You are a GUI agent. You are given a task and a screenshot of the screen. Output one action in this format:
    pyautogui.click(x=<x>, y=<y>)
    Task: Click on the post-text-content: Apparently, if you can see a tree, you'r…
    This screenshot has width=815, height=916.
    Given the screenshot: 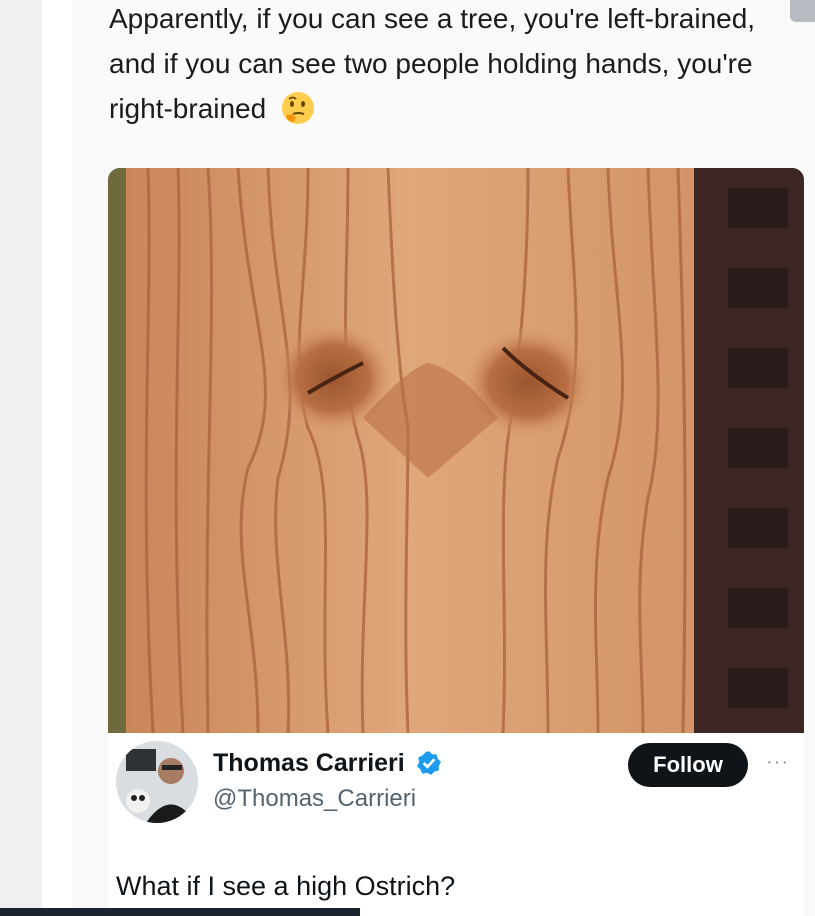 What is the action you would take?
    pyautogui.click(x=432, y=63)
    